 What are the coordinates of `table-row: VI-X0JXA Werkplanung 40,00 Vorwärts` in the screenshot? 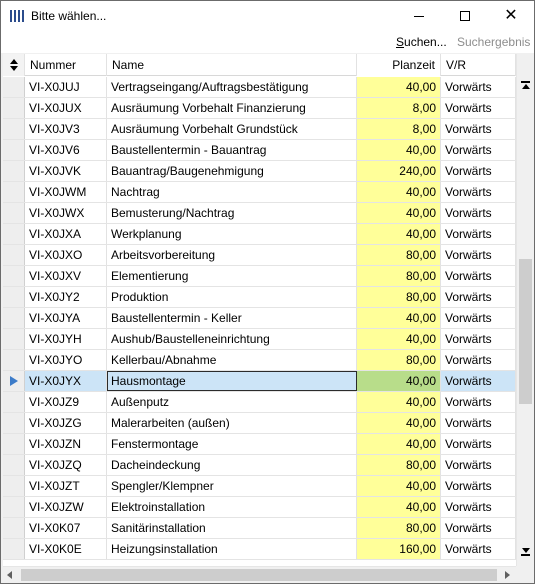 It's located at (259, 234).